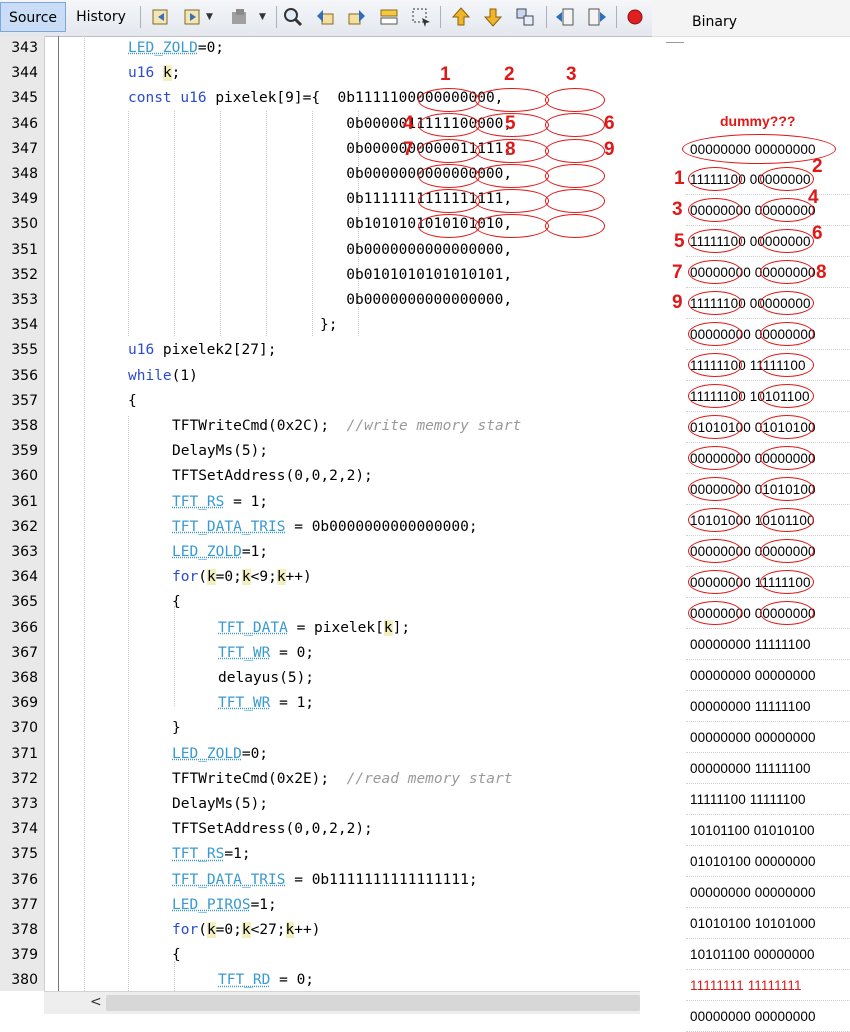  I want to click on code-line: TFTWriteCmd(0x2C); //write memory start, so click(348, 426).